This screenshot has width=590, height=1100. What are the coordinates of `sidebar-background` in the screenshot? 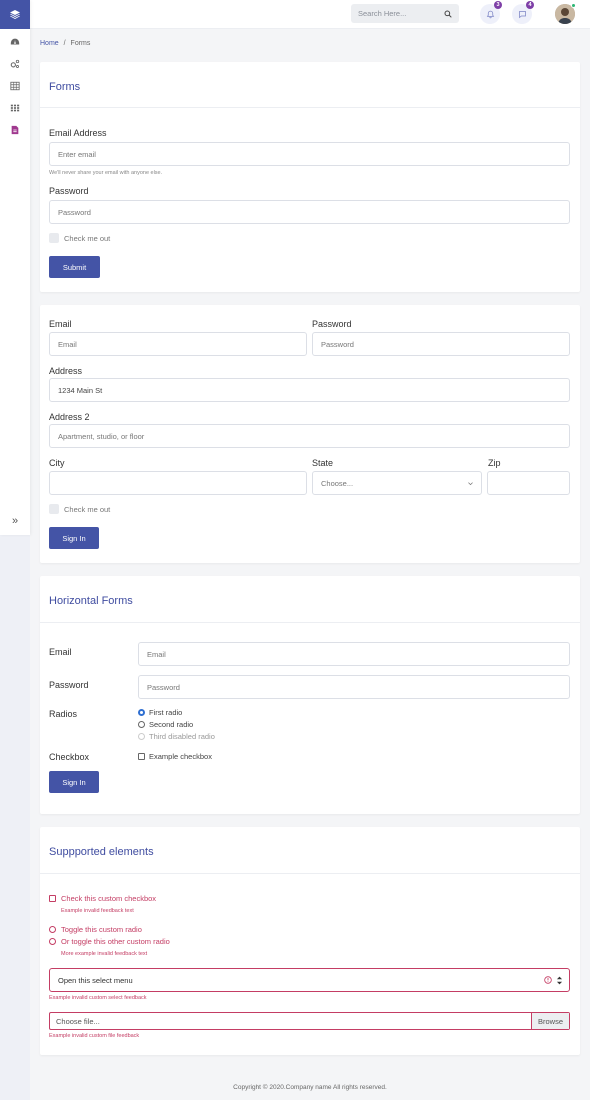 It's located at (15, 817).